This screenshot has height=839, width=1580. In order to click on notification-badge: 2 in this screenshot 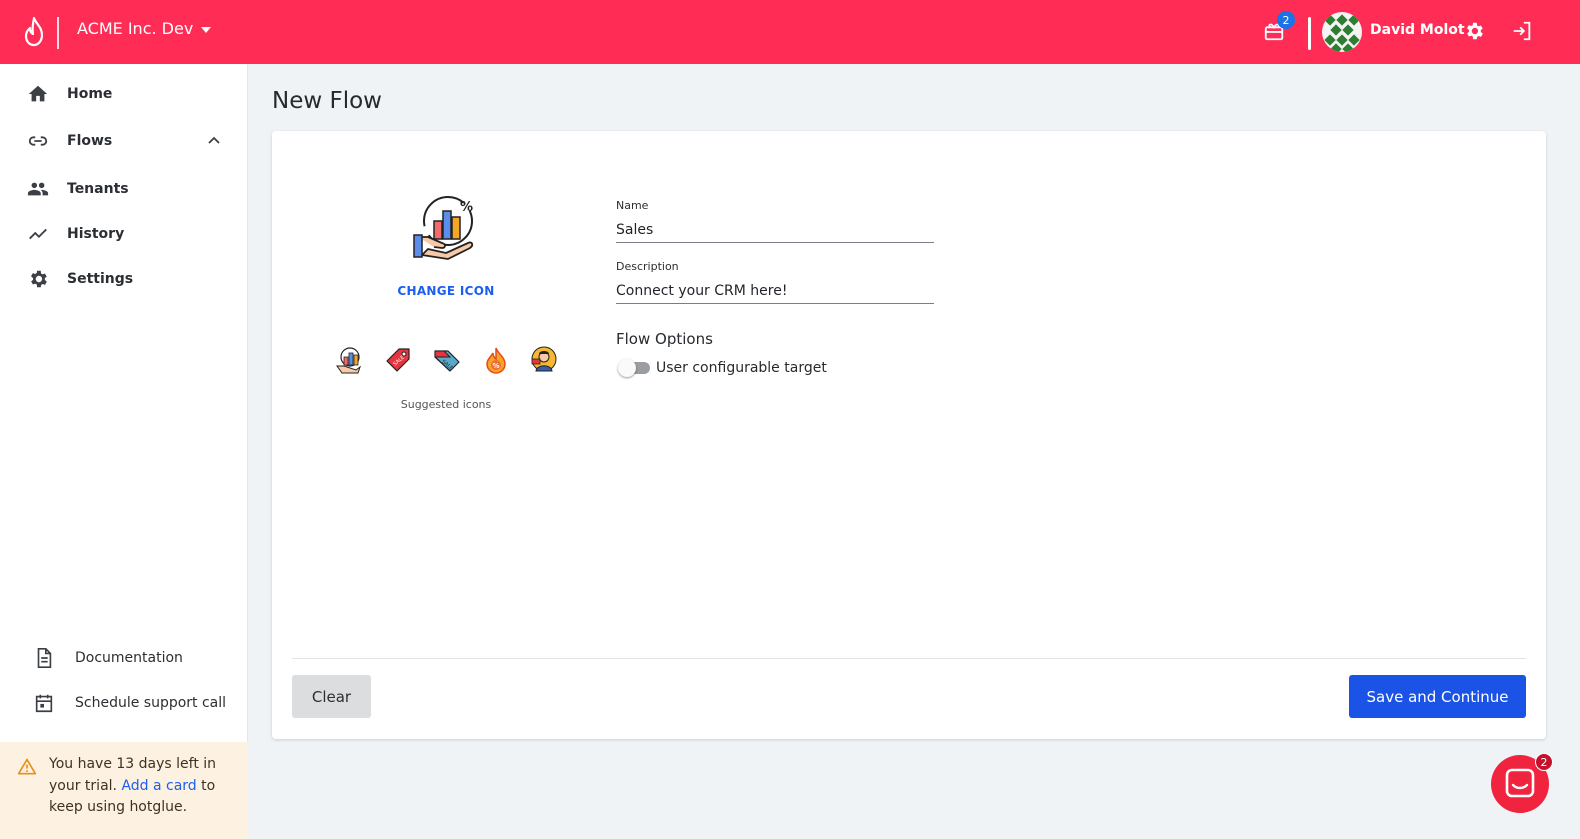, I will do `click(1286, 20)`.